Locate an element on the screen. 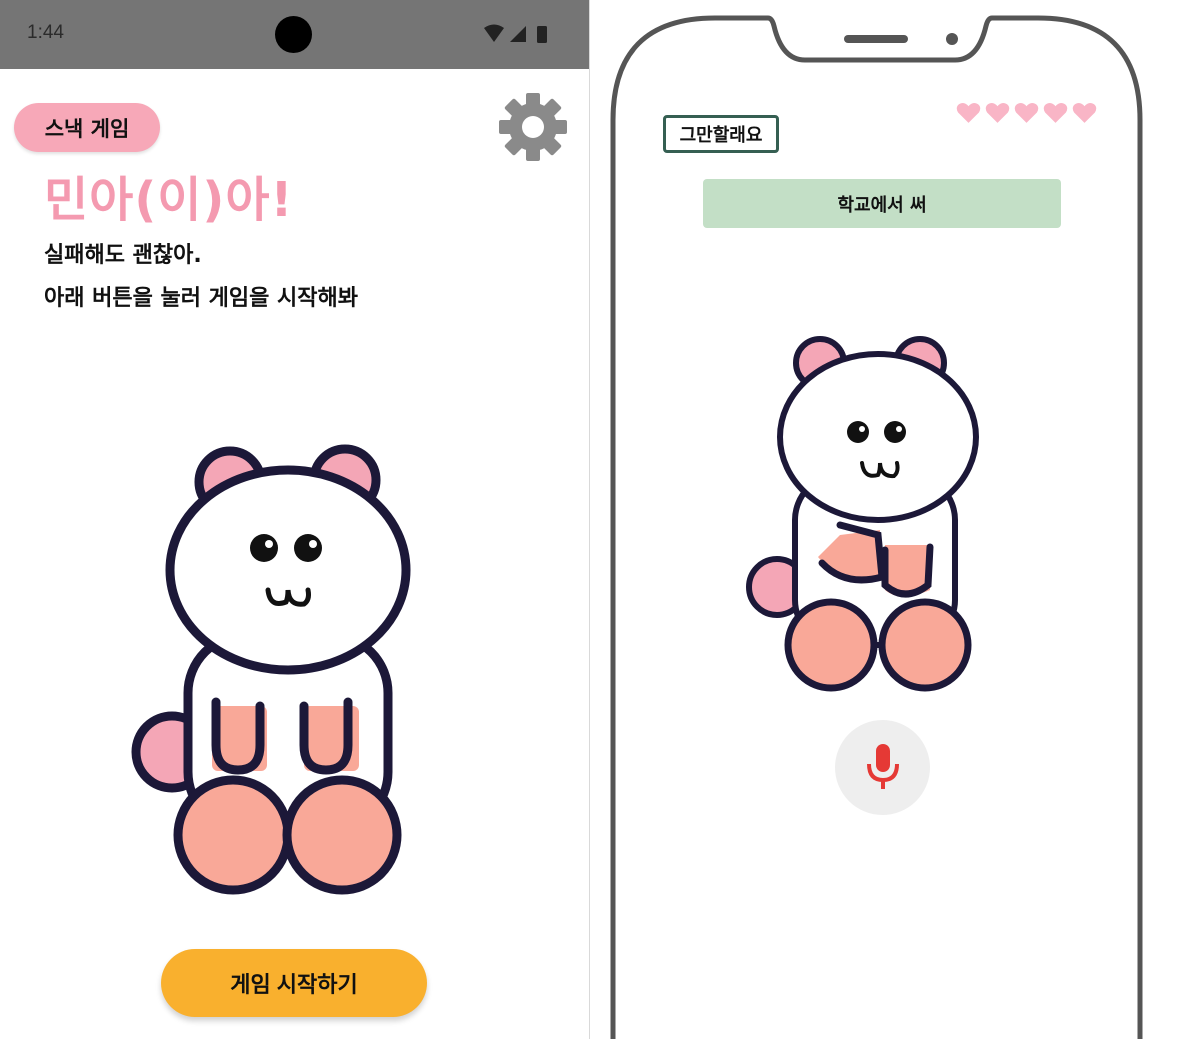 The image size is (1179, 1039). front-camera is located at coordinates (952, 39).